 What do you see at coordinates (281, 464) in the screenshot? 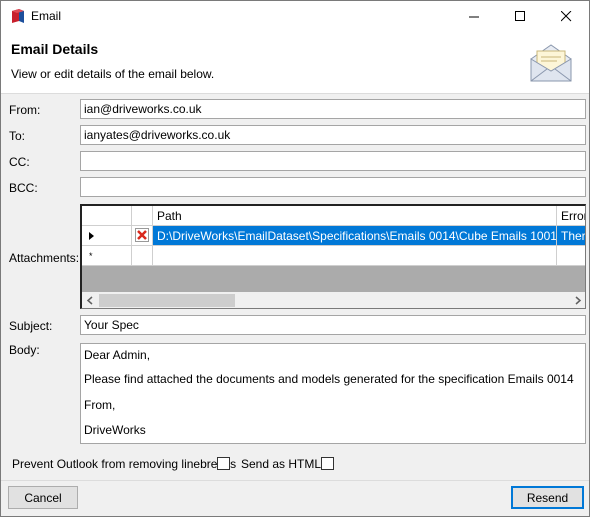
I see `send-as-html-label: Send as HTML` at bounding box center [281, 464].